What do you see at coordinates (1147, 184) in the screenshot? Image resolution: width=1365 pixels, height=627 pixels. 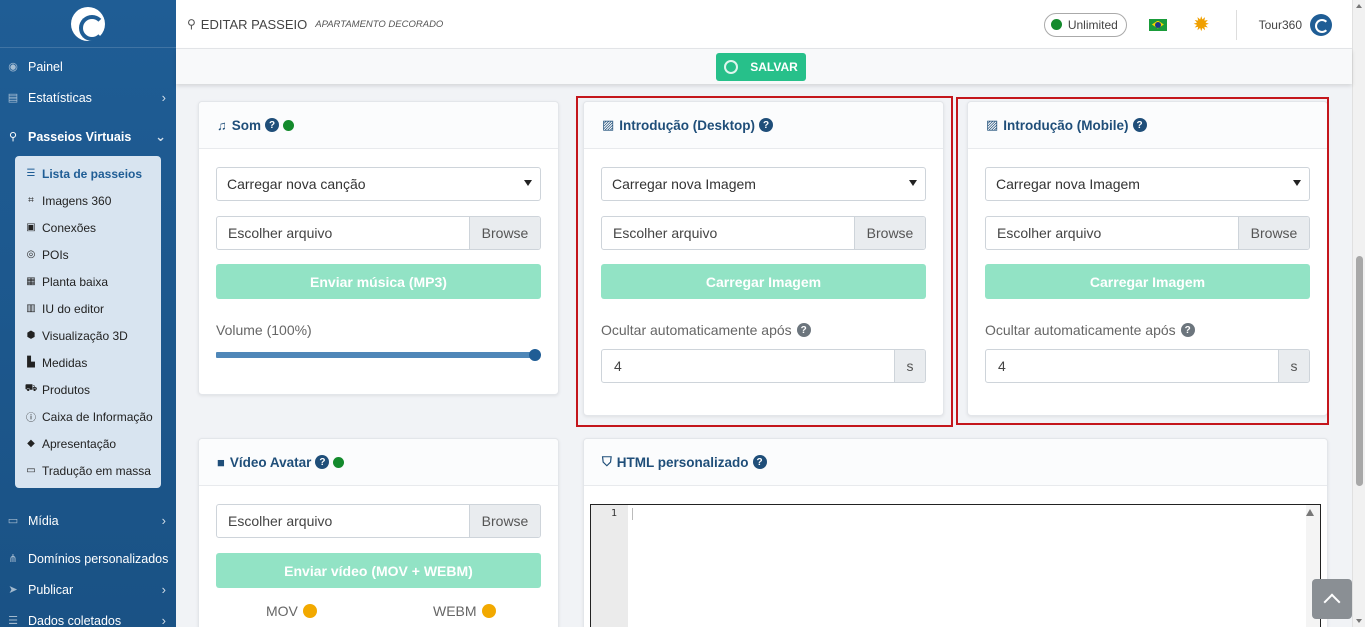 I see `intro-mobile-select: Carregar nova Imagem` at bounding box center [1147, 184].